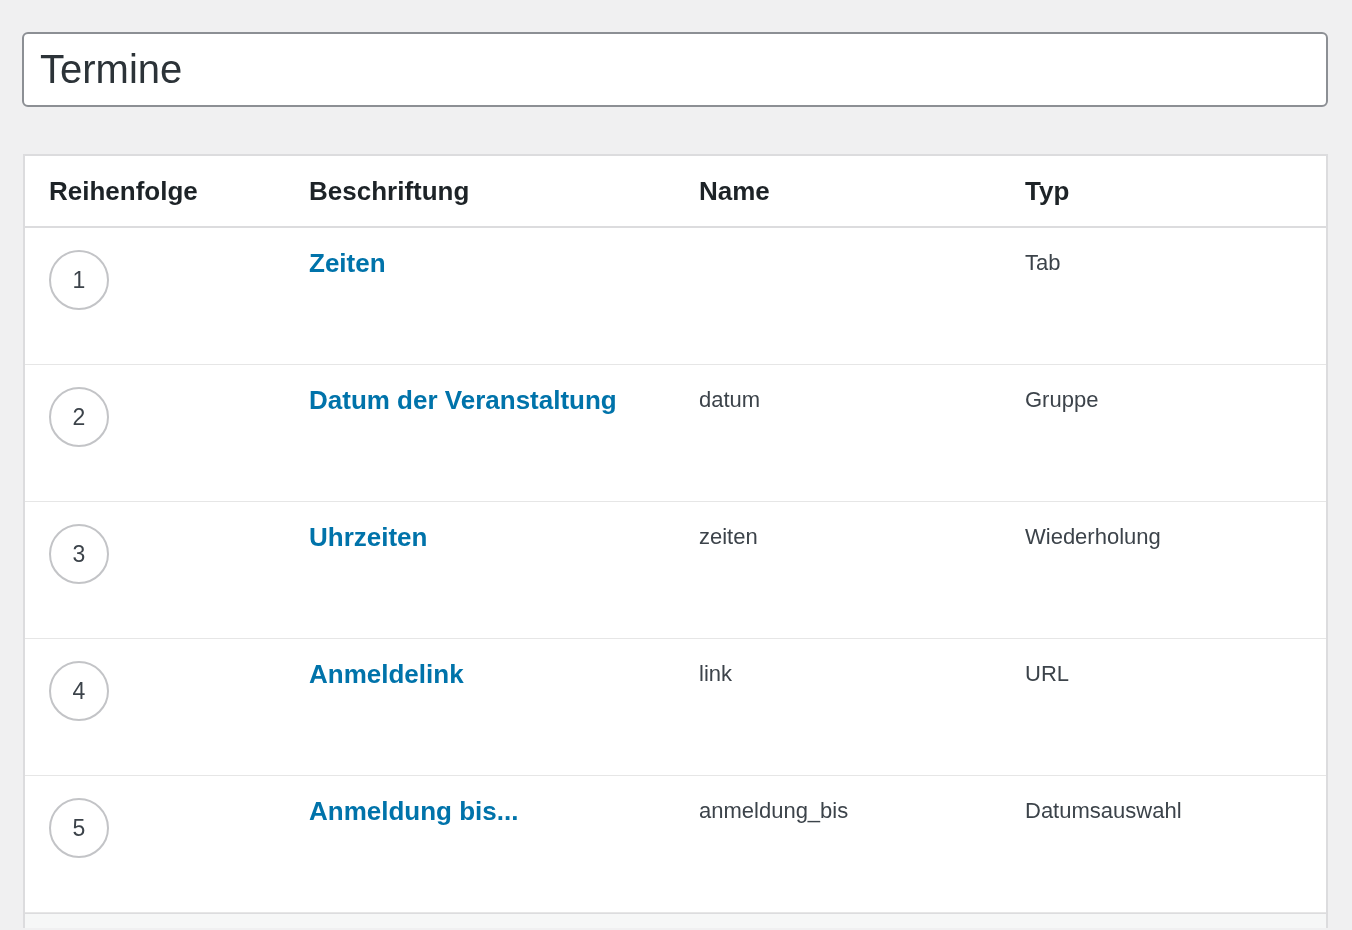 The image size is (1352, 930). Describe the element at coordinates (1093, 536) in the screenshot. I see `field-type-text: Wiederholung` at that location.